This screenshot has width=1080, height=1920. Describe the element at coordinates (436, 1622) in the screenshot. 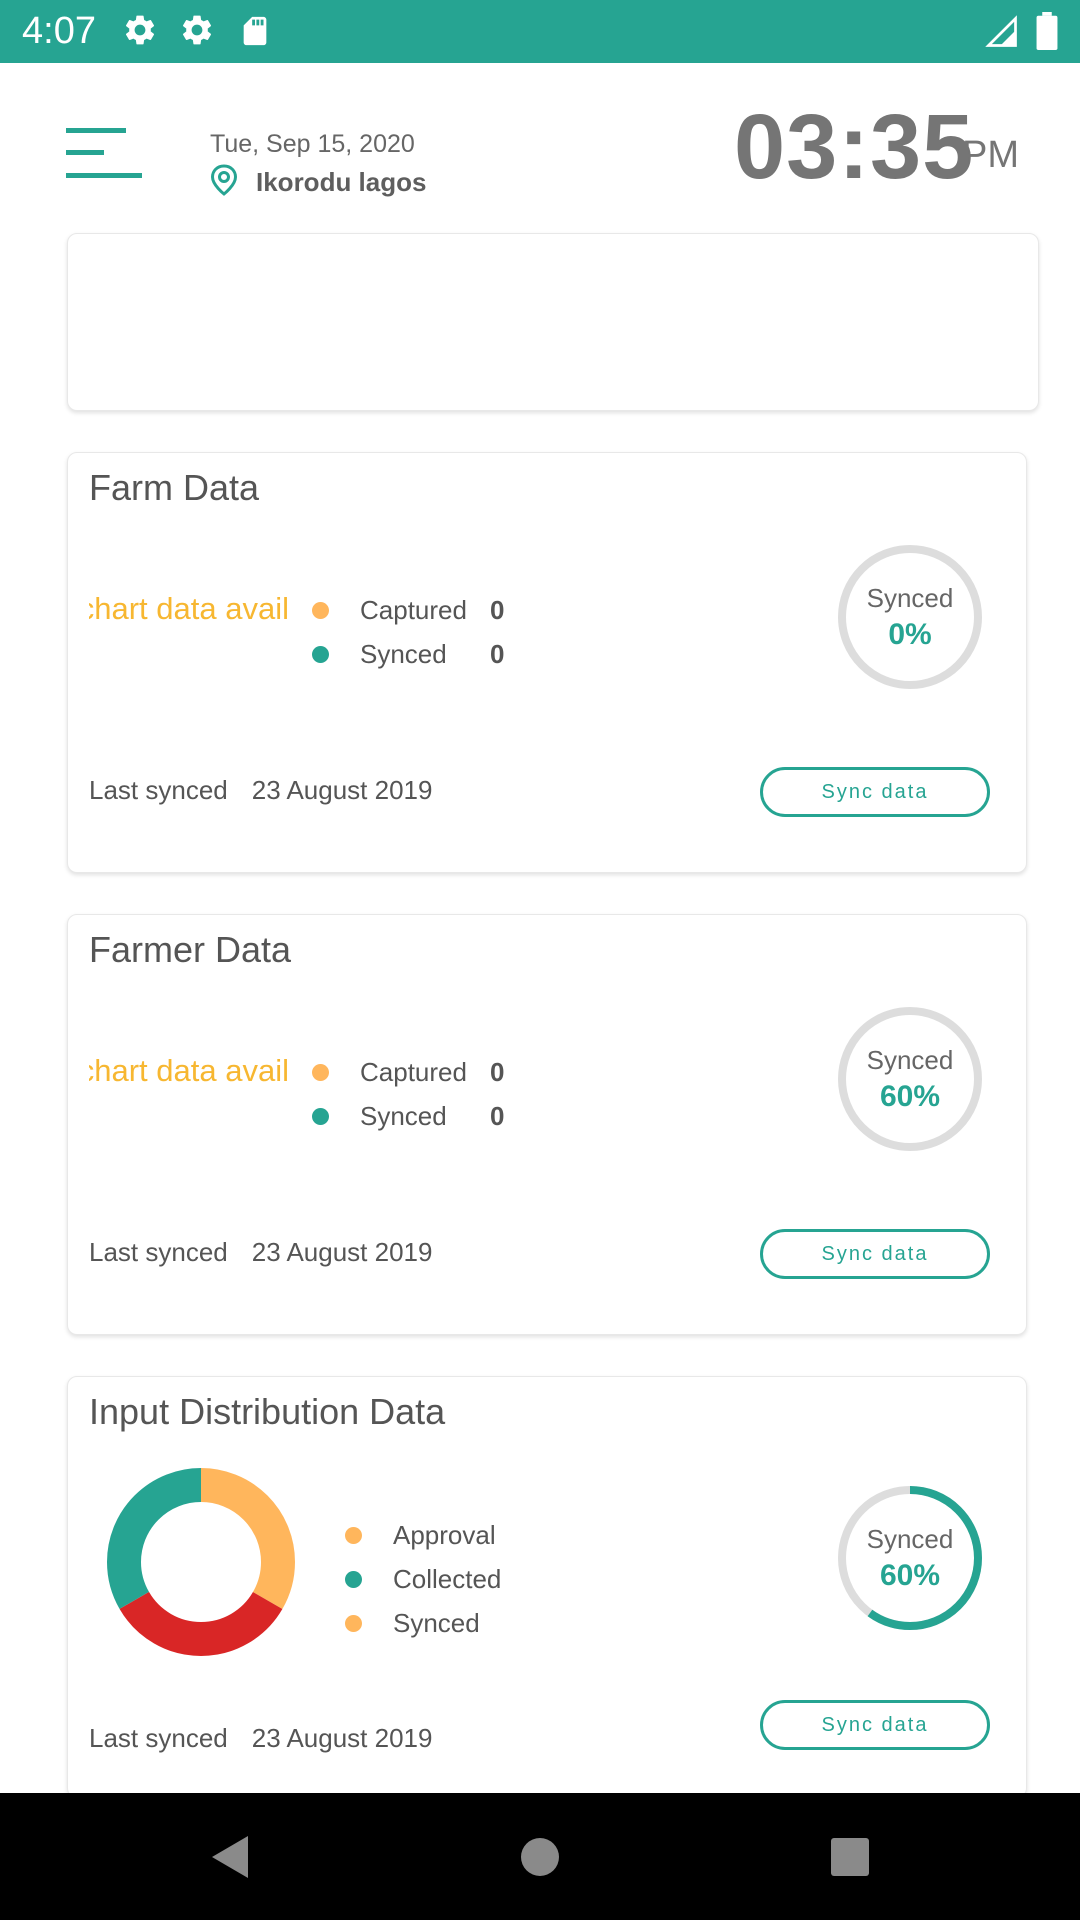

I see `legend-label: Synced` at that location.